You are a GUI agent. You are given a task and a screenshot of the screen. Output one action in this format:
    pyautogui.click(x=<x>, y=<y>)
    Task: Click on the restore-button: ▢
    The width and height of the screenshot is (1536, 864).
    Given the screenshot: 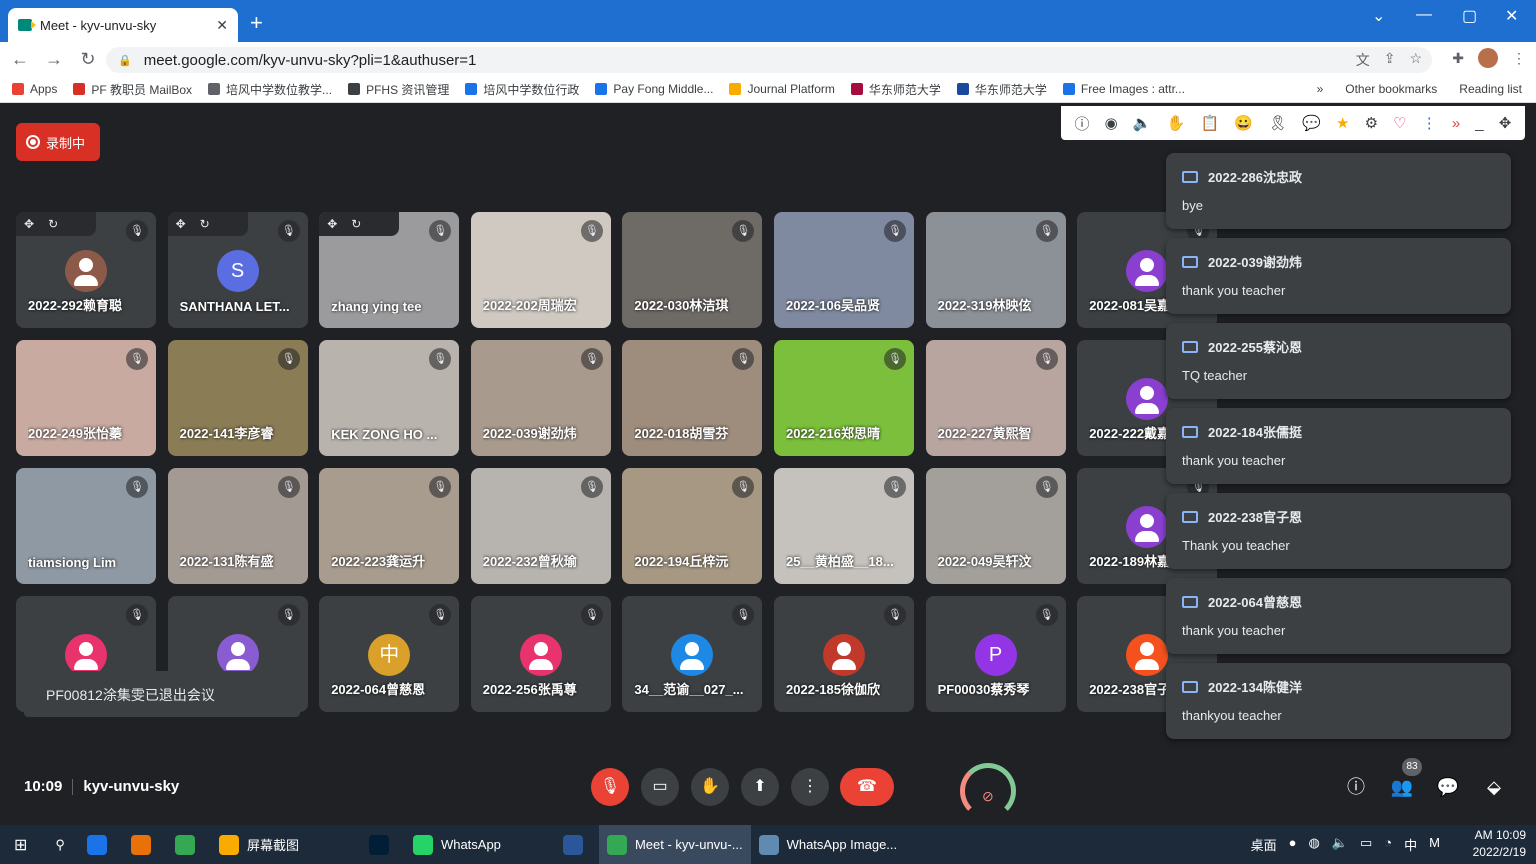 What is the action you would take?
    pyautogui.click(x=1469, y=16)
    